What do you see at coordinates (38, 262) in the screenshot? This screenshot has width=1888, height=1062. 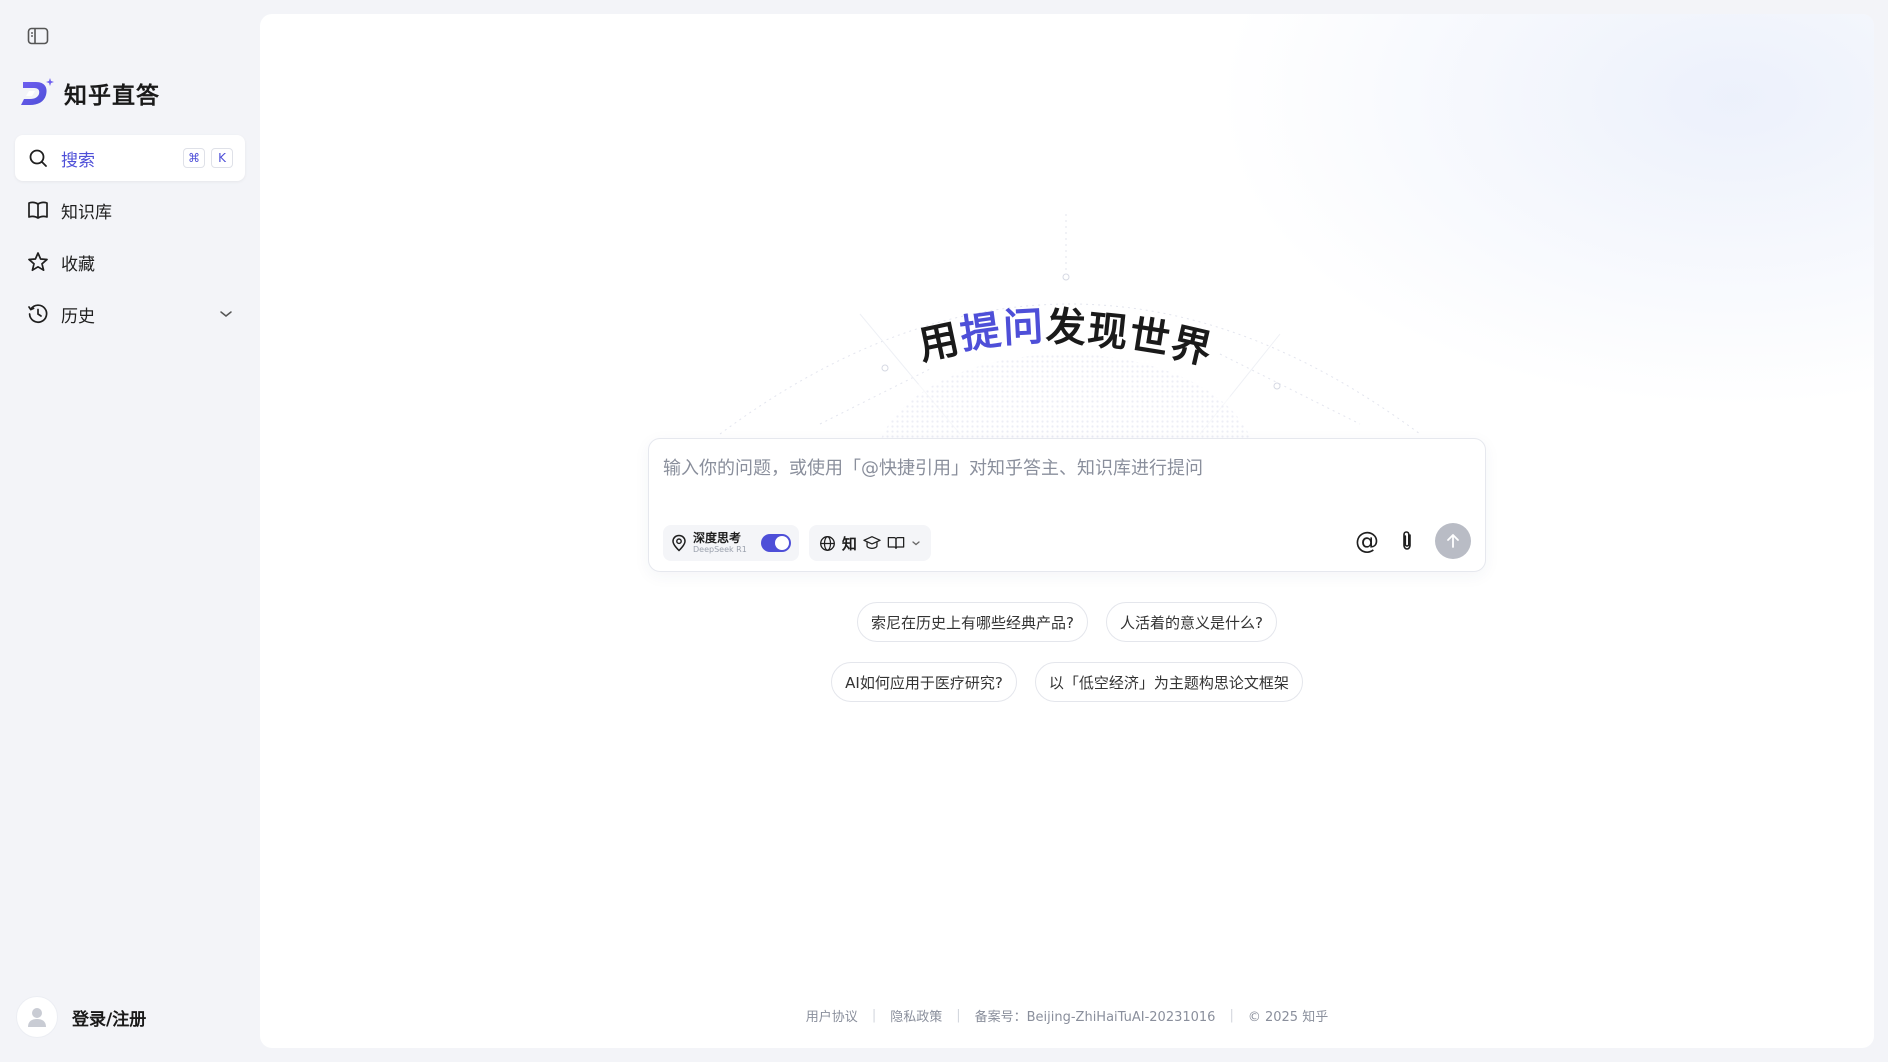 I see `star-icon` at bounding box center [38, 262].